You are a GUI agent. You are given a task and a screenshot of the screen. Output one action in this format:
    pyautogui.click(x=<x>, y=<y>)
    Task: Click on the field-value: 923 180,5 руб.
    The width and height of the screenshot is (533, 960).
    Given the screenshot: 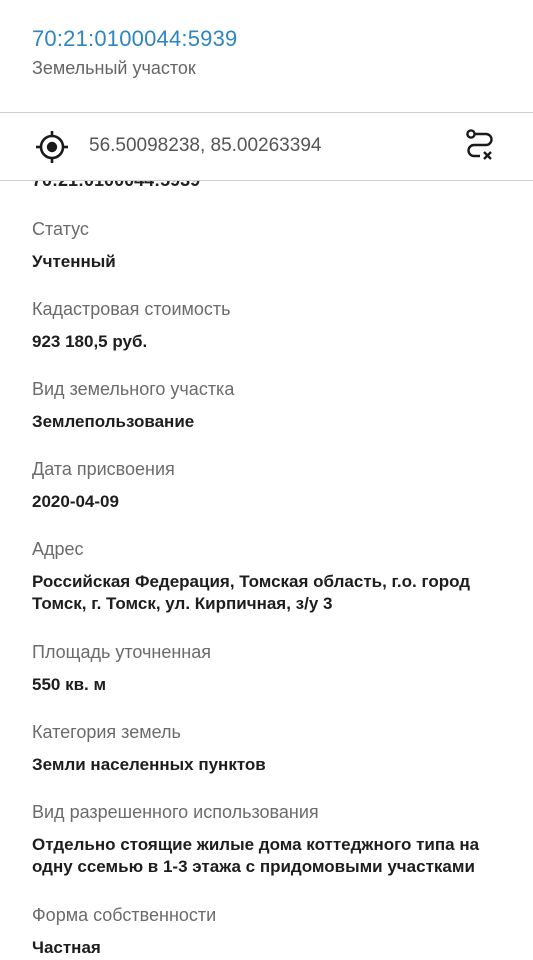 What is the action you would take?
    pyautogui.click(x=90, y=341)
    